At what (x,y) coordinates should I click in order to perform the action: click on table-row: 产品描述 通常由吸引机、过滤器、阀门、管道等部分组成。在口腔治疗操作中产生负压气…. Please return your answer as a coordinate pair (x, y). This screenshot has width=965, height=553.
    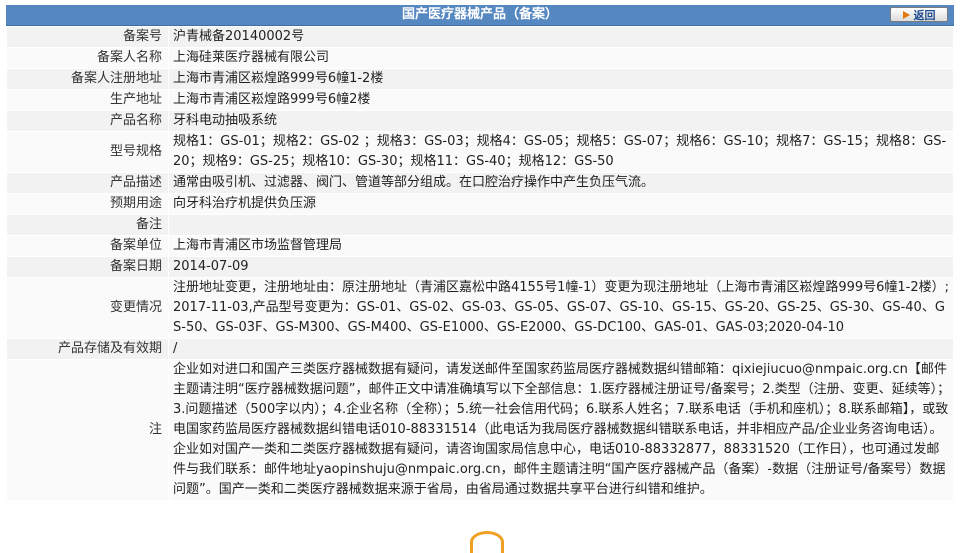
    Looking at the image, I should click on (480, 183).